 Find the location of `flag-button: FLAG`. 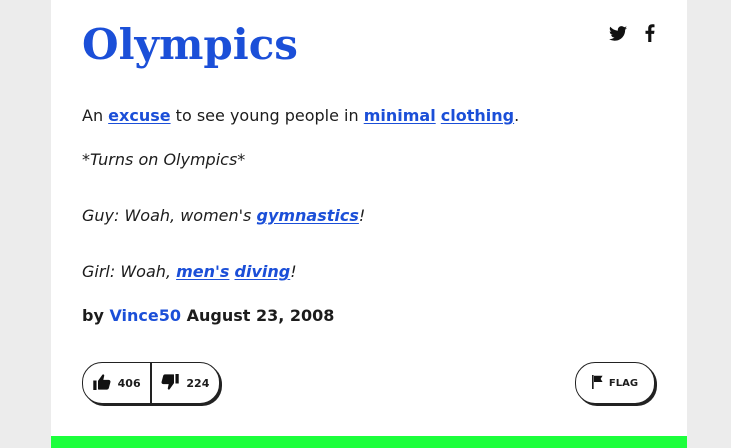

flag-button: FLAG is located at coordinates (615, 383).